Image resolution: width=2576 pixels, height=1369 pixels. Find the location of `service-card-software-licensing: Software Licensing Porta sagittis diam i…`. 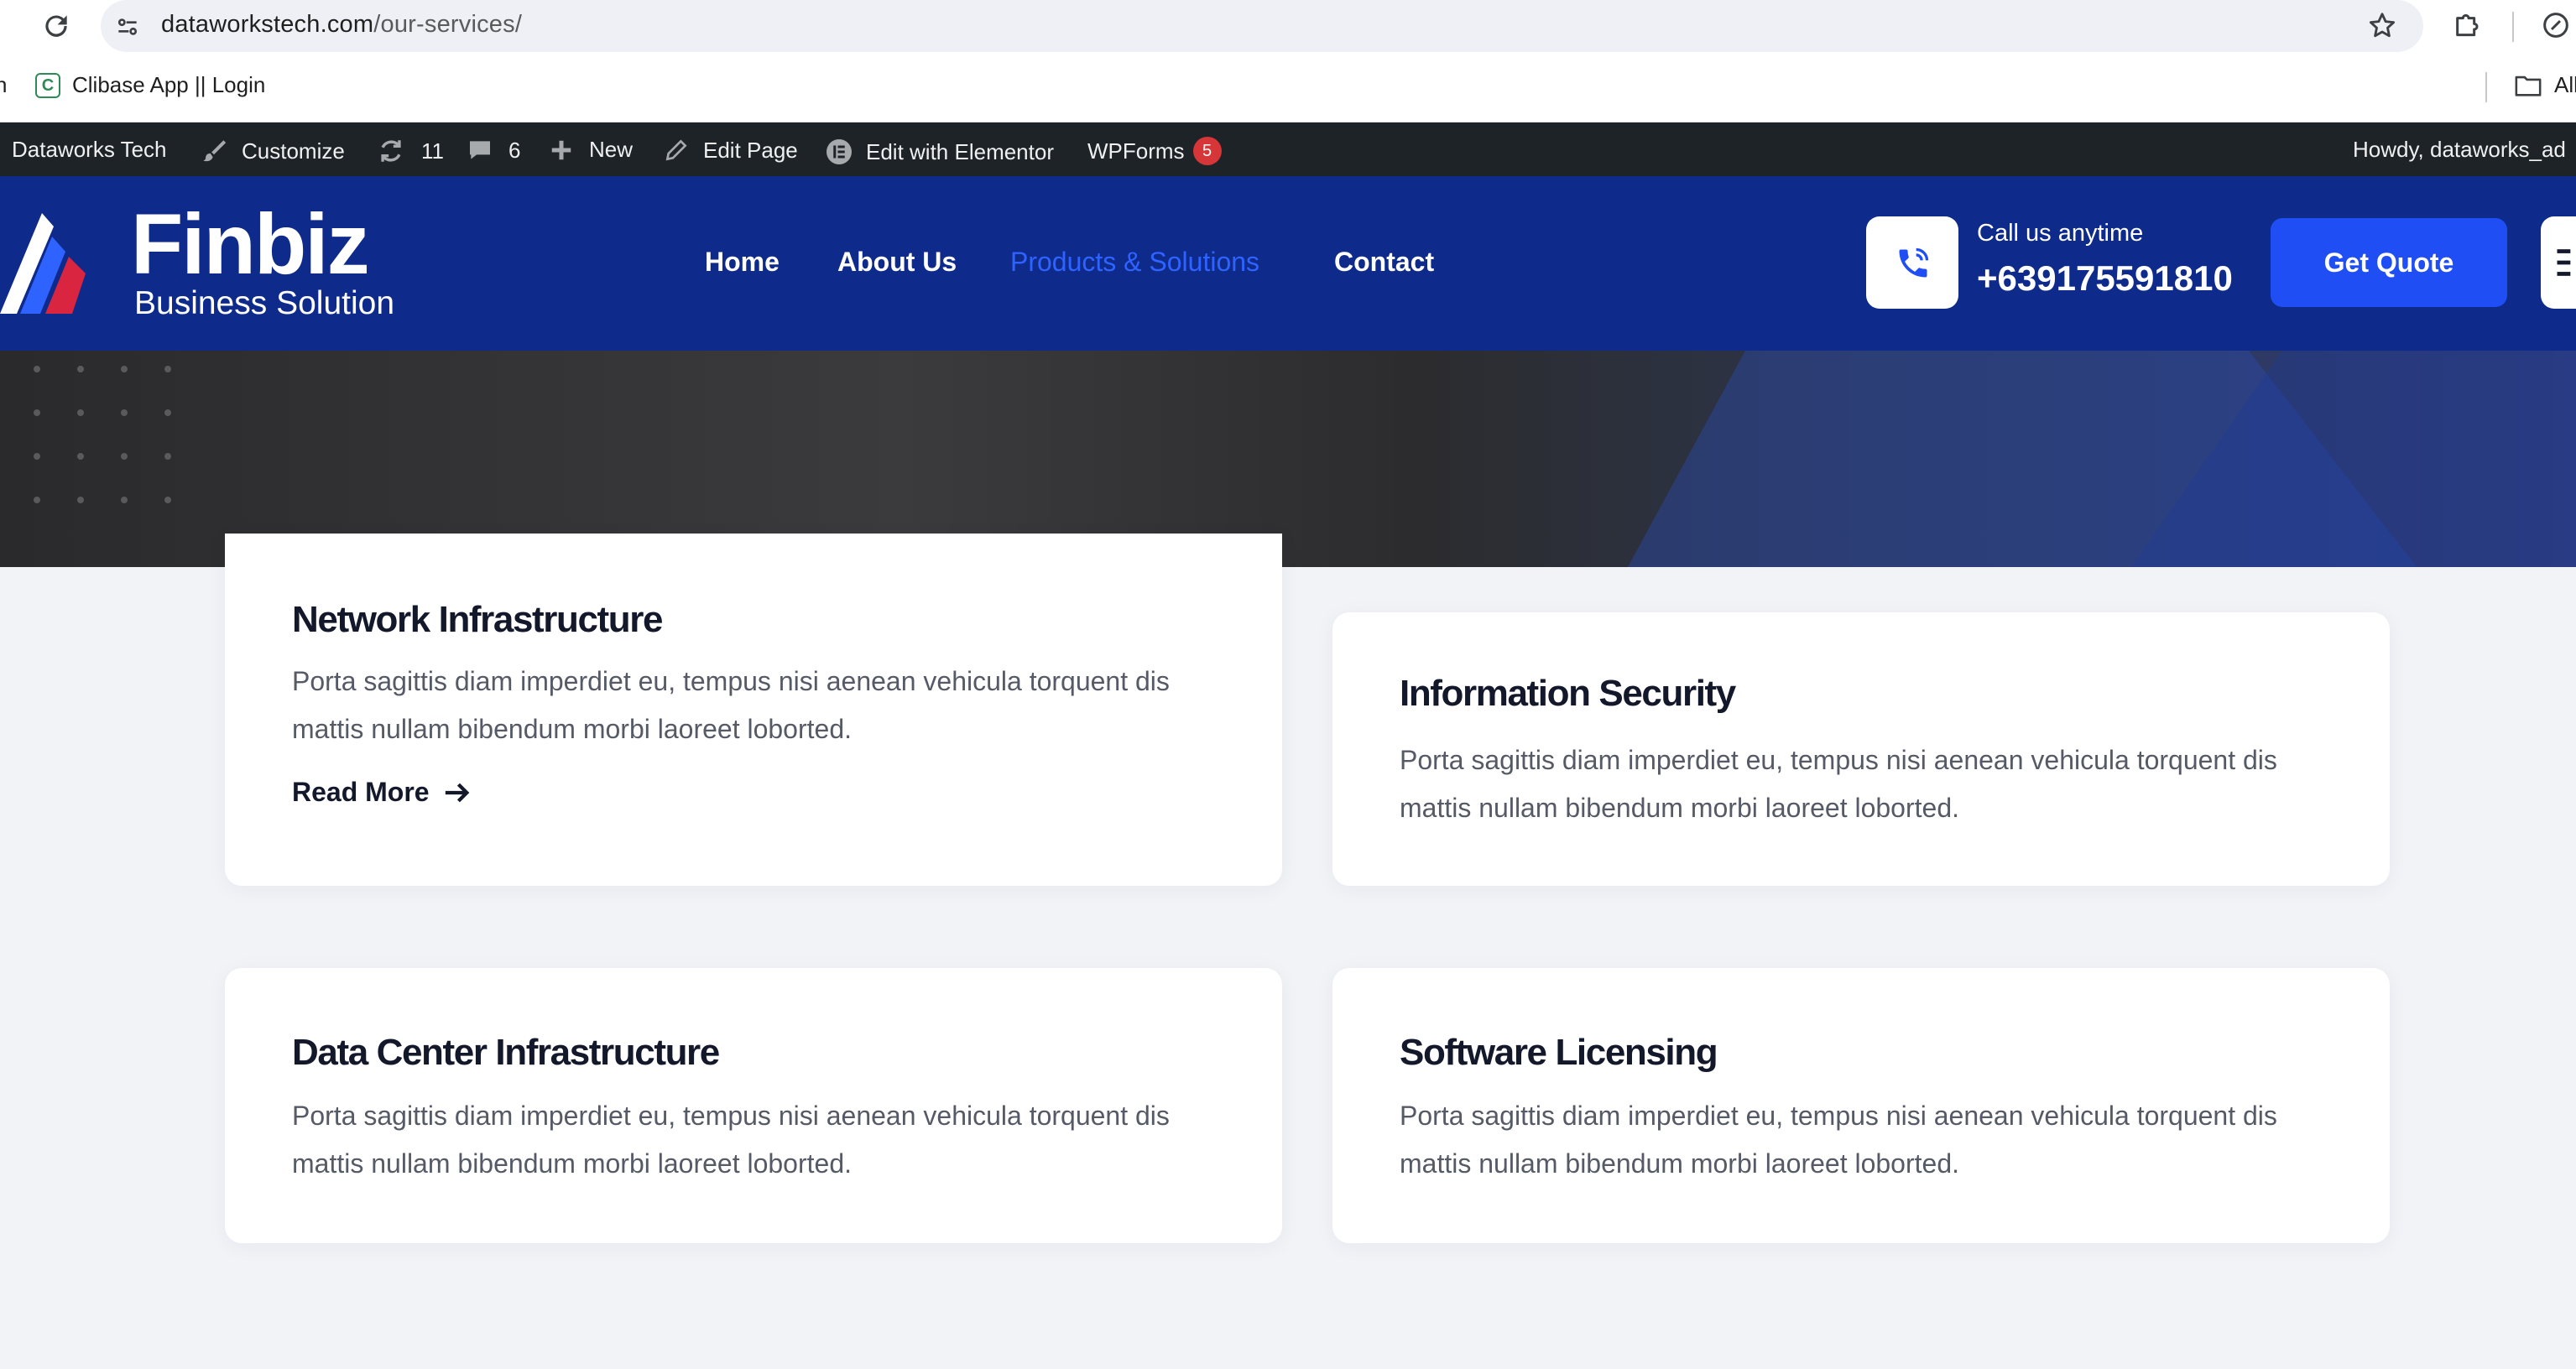

service-card-software-licensing: Software Licensing Porta sagittis diam i… is located at coordinates (1861, 1105).